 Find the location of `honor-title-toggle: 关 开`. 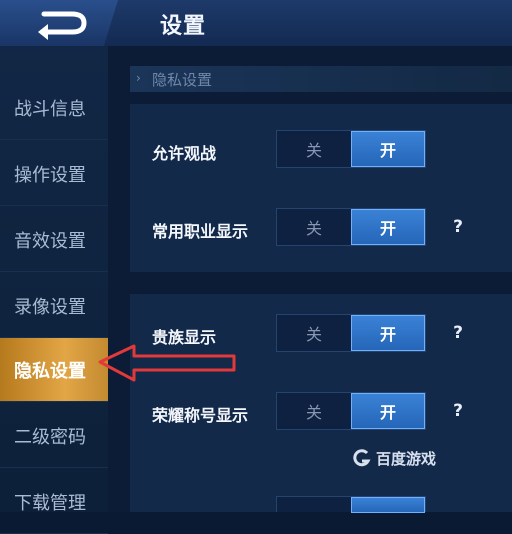

honor-title-toggle: 关 开 is located at coordinates (351, 411).